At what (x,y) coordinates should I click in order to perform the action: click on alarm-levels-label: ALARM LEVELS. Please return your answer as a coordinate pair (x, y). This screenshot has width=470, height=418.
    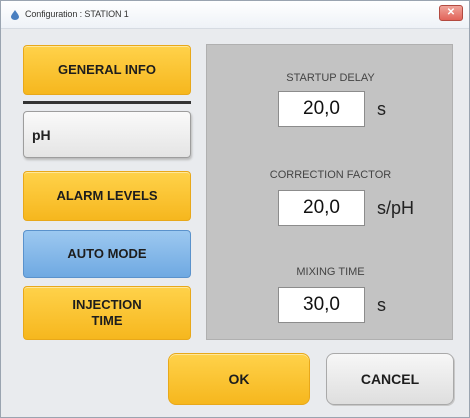
    Looking at the image, I should click on (107, 195).